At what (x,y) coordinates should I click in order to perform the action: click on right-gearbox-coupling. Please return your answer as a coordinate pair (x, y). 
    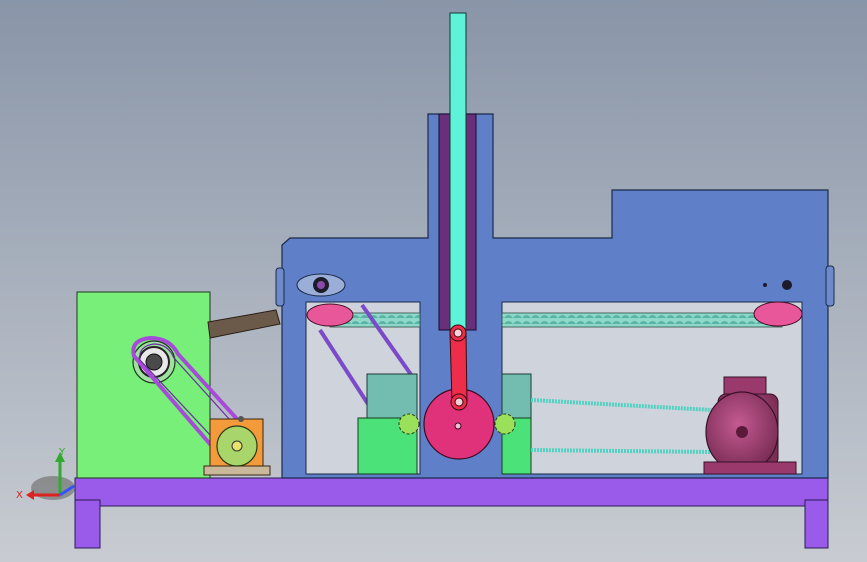
    Looking at the image, I should click on (505, 424).